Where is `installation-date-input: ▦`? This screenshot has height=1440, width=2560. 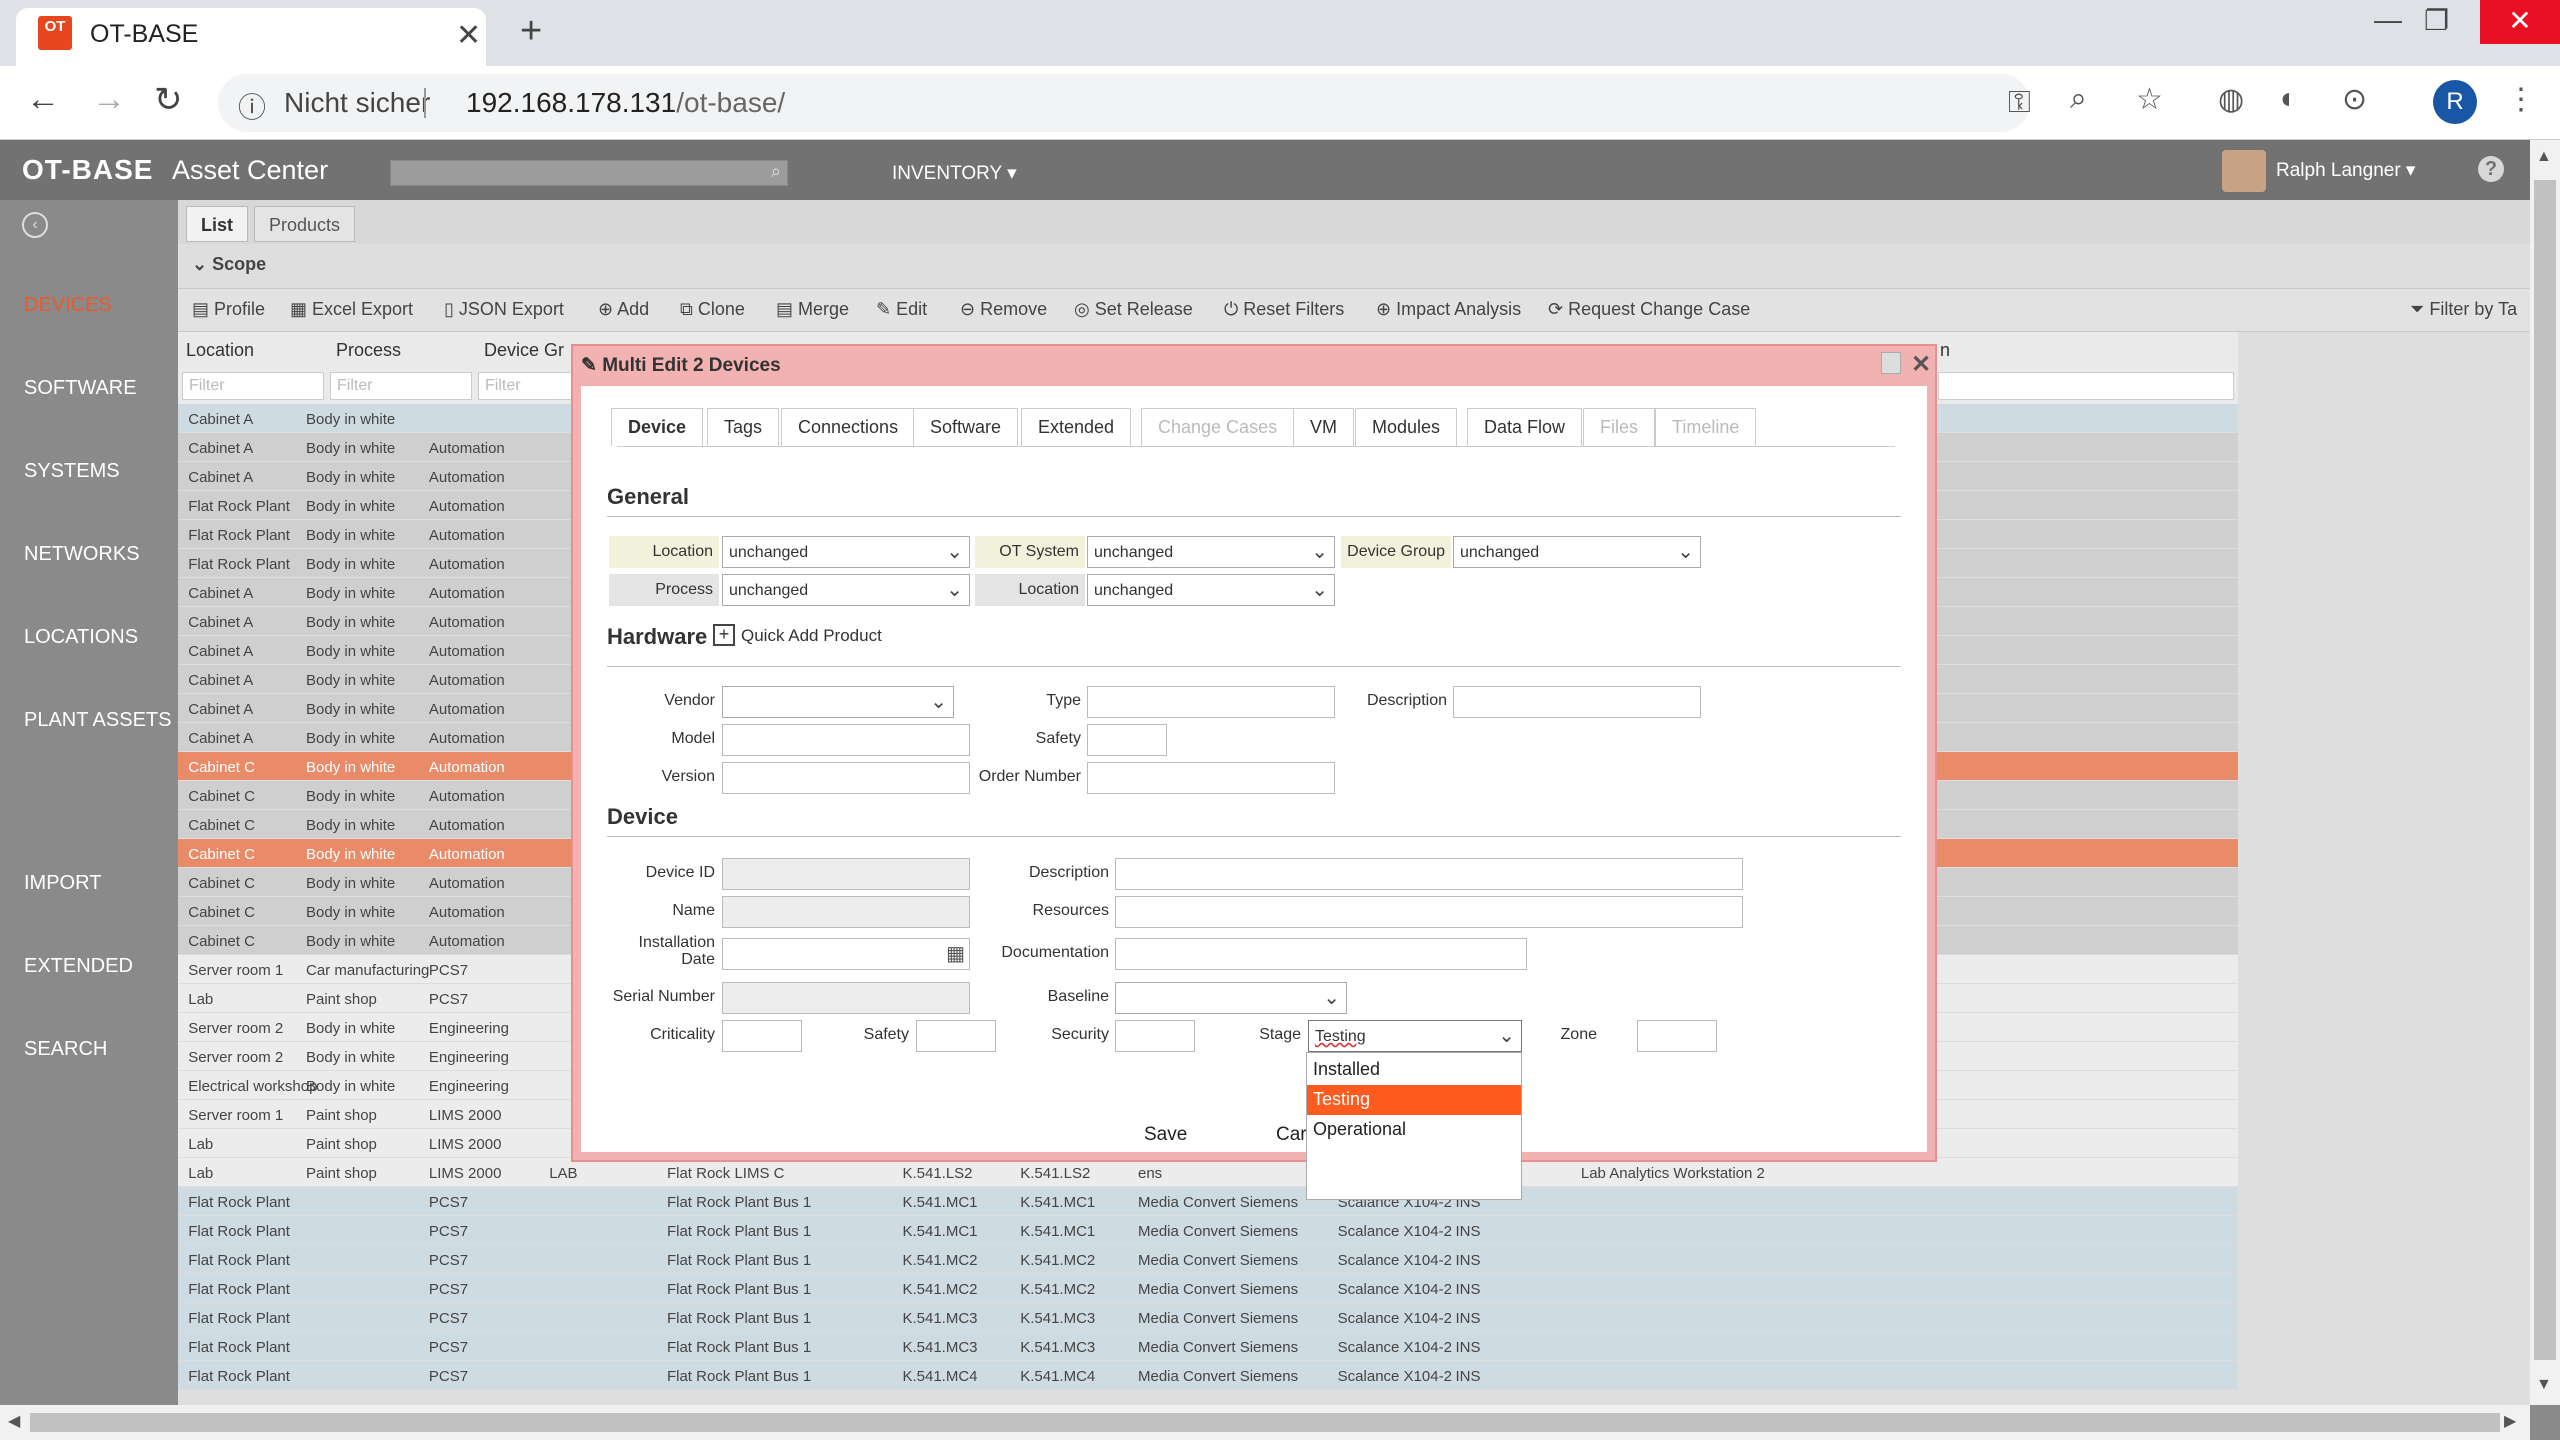
installation-date-input: ▦ is located at coordinates (846, 954).